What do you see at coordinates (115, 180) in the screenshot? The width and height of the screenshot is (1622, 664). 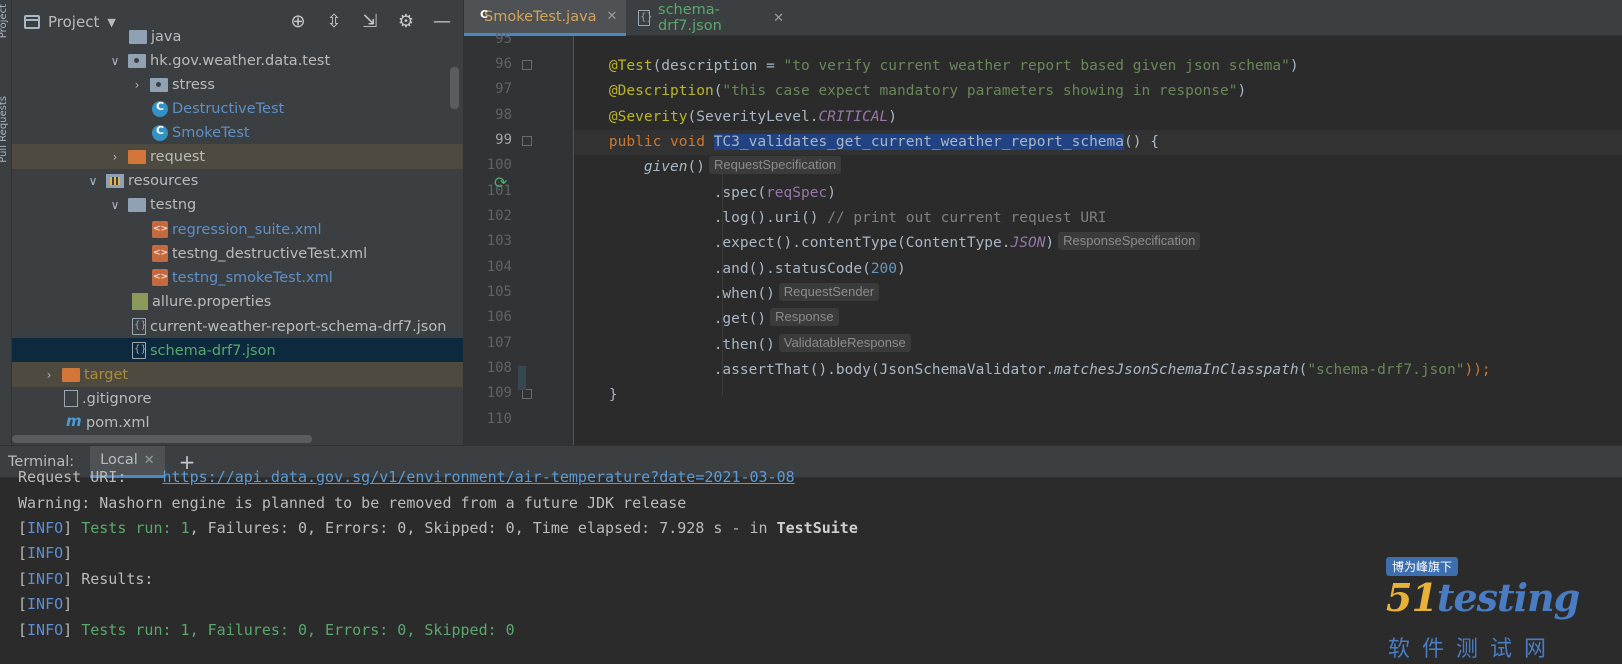 I see `resources-folder-icon` at bounding box center [115, 180].